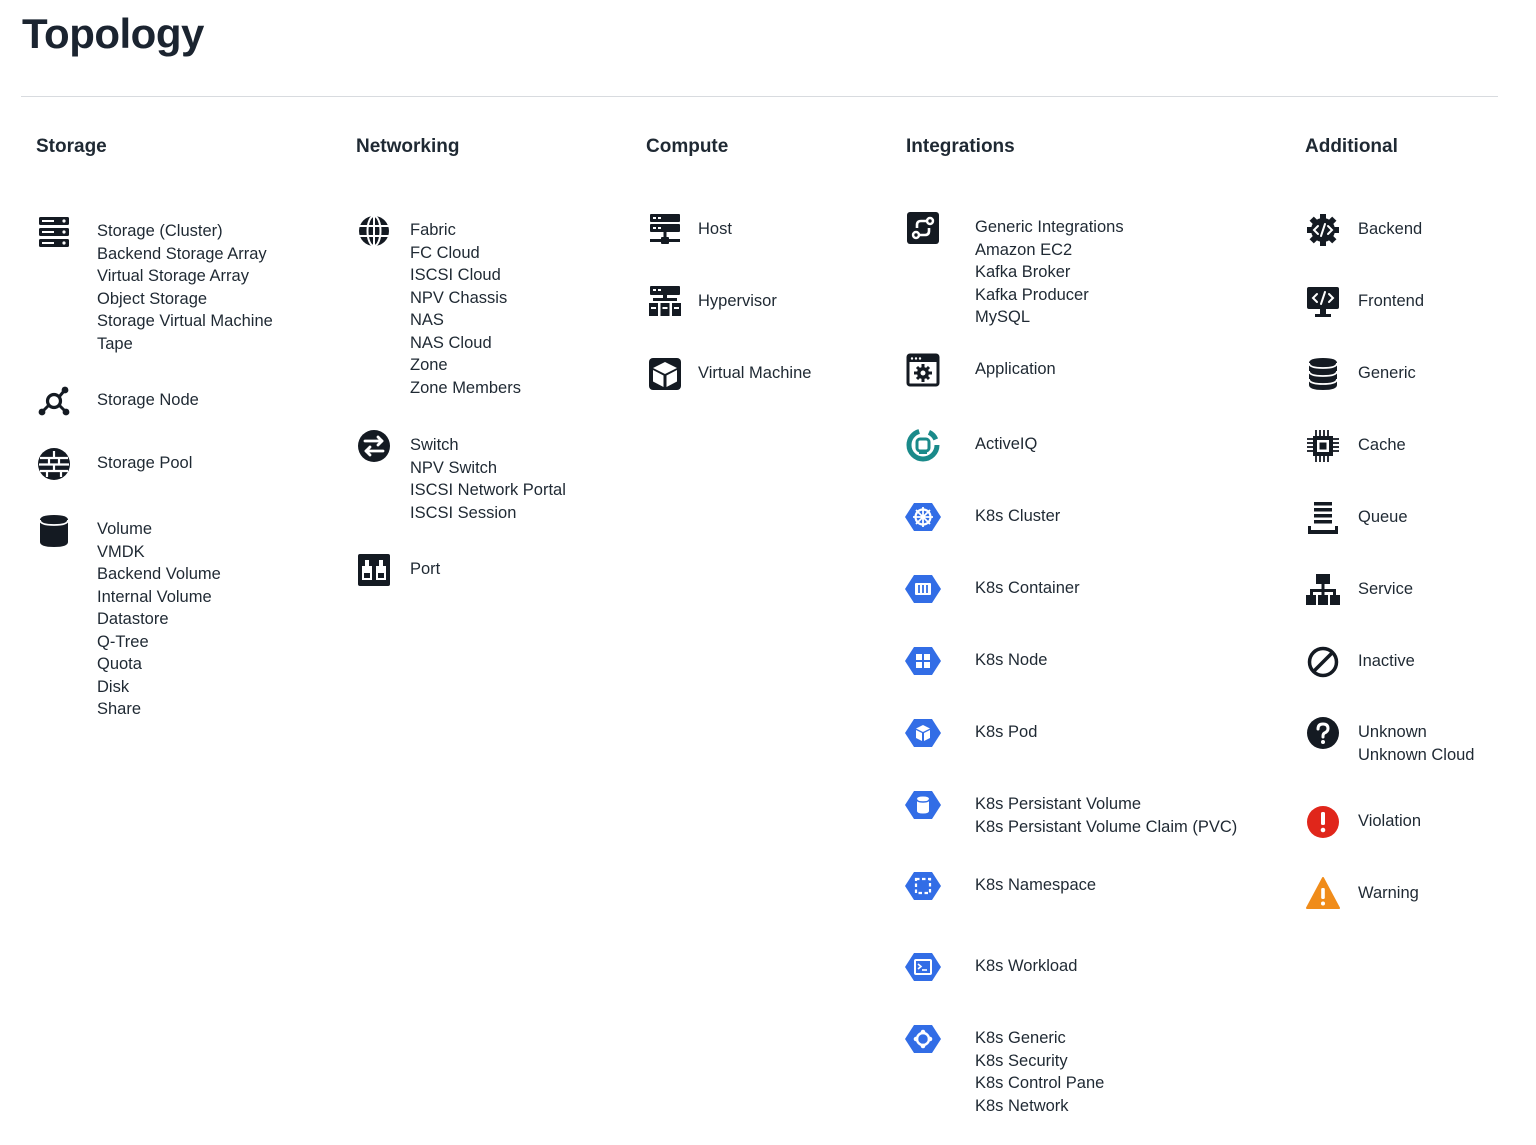 The width and height of the screenshot is (1536, 1145). What do you see at coordinates (1020, 1038) in the screenshot?
I see `legend-label: K8s Generic` at bounding box center [1020, 1038].